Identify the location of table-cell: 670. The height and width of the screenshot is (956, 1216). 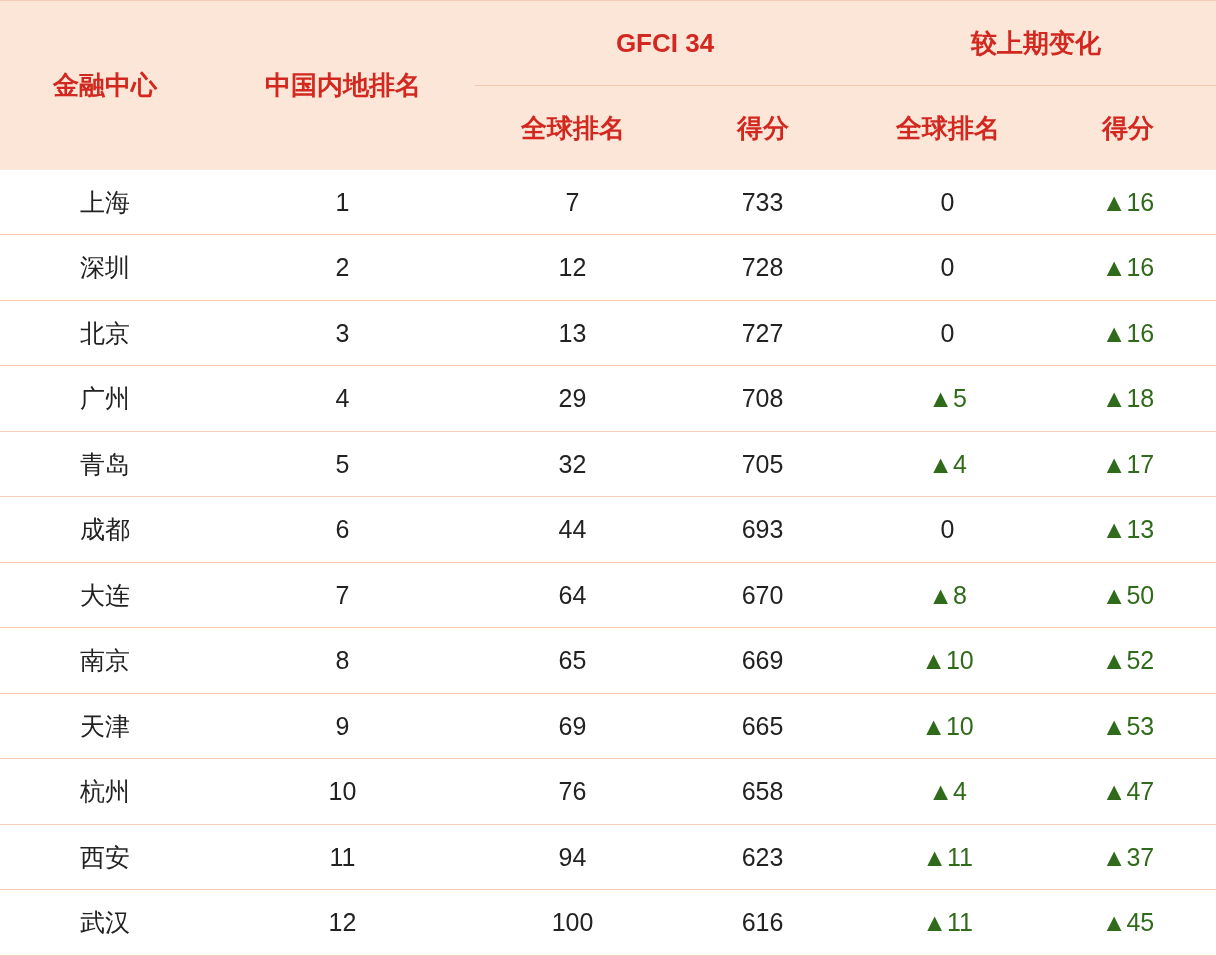
(762, 595).